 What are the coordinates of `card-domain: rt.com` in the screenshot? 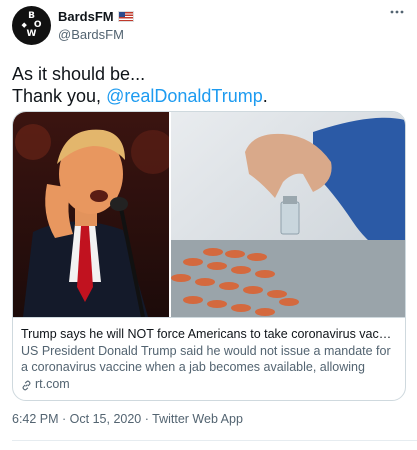 It's located at (52, 384).